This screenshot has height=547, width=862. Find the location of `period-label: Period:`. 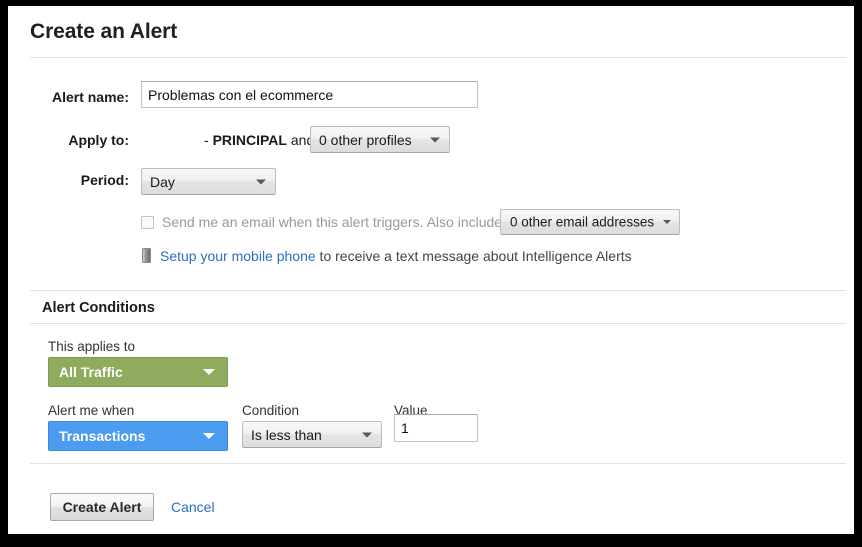

period-label: Period: is located at coordinates (104, 180).